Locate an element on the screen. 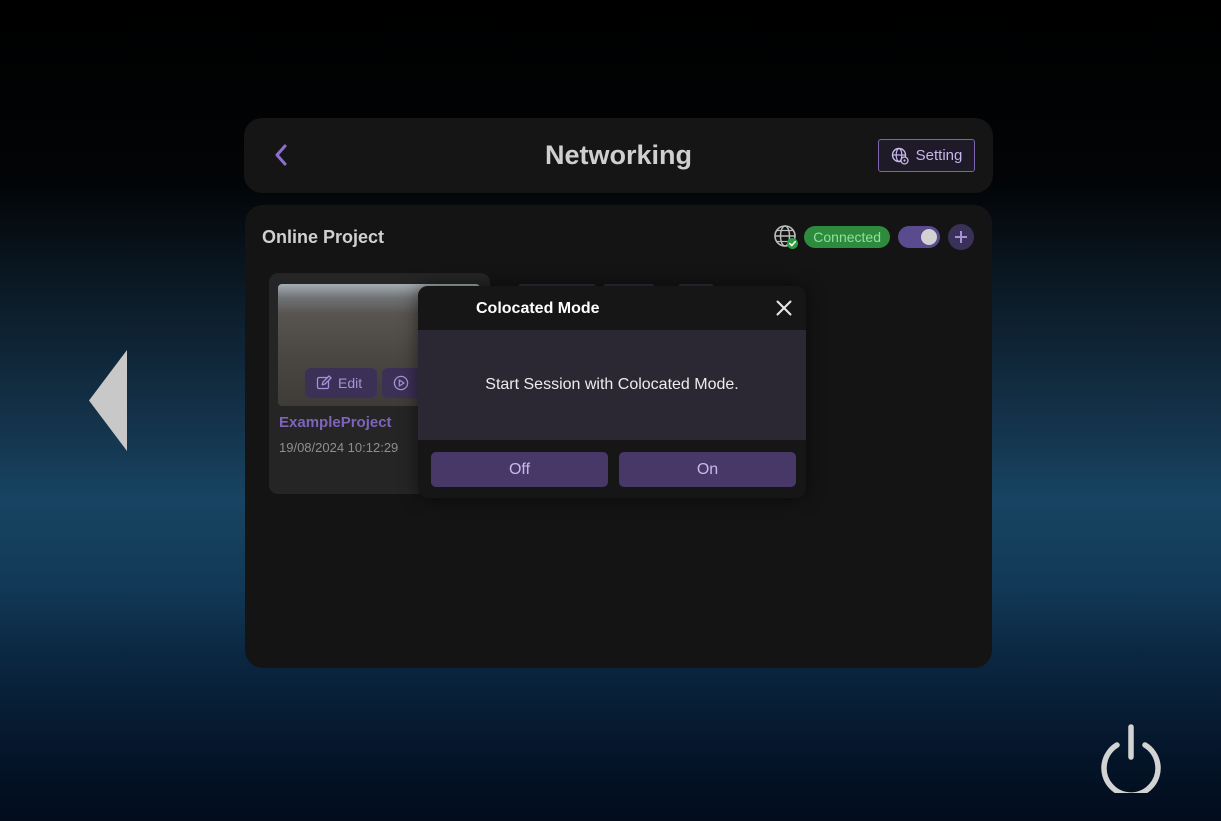 The width and height of the screenshot is (1221, 821). edit-icon is located at coordinates (324, 382).